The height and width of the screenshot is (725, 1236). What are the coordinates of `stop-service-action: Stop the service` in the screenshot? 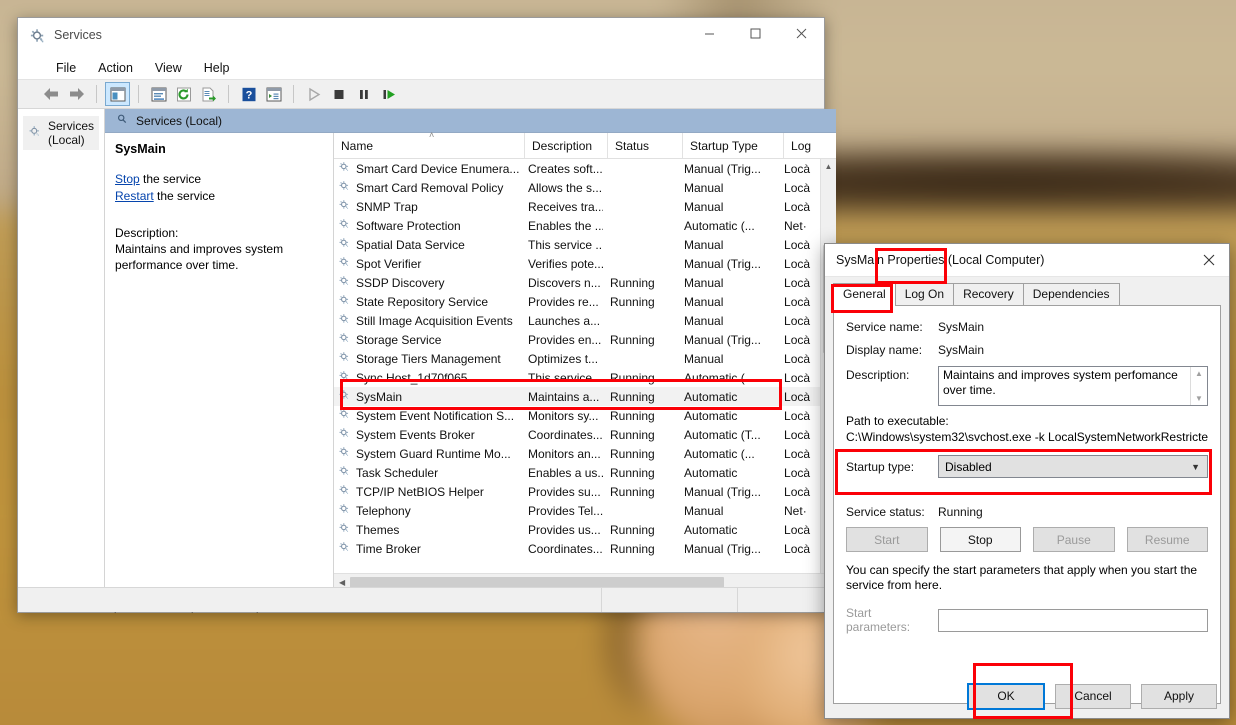 It's located at (219, 179).